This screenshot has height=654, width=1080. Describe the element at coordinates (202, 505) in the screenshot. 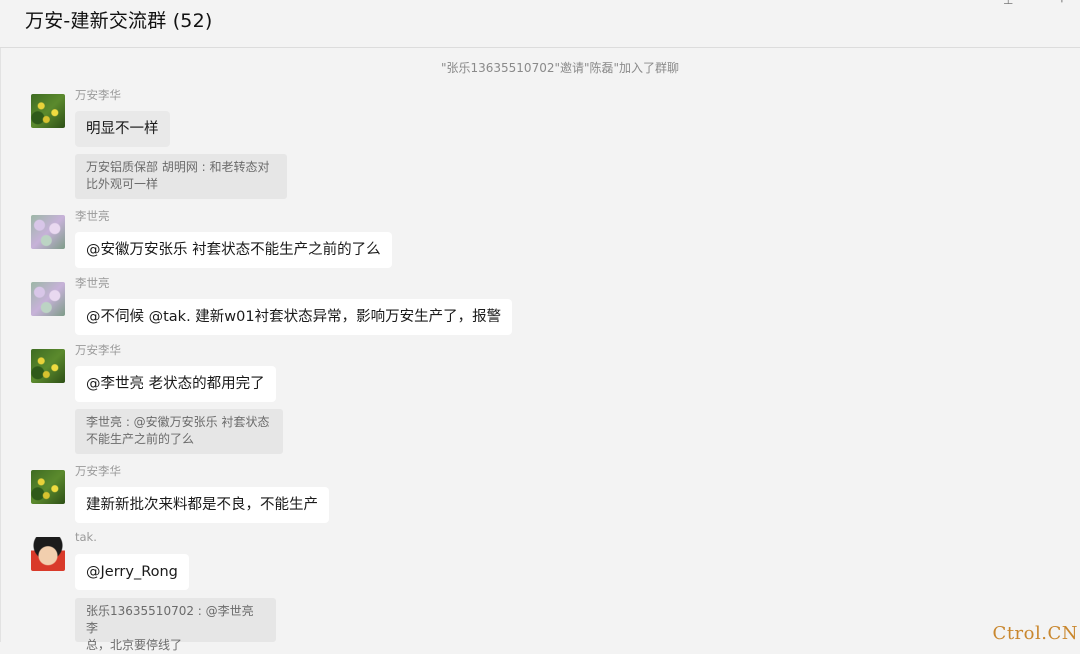

I see `message-bubble: 建新新批次来料都是不良，不能生产` at that location.